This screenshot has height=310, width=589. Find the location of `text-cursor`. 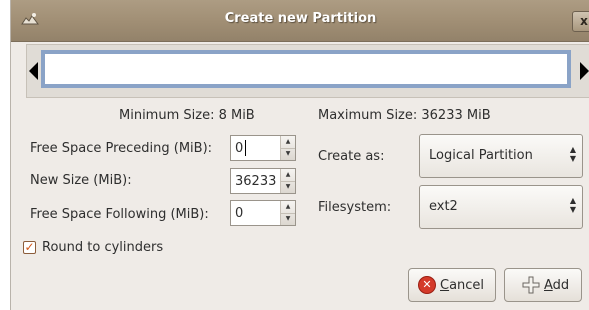

text-cursor is located at coordinates (245, 148).